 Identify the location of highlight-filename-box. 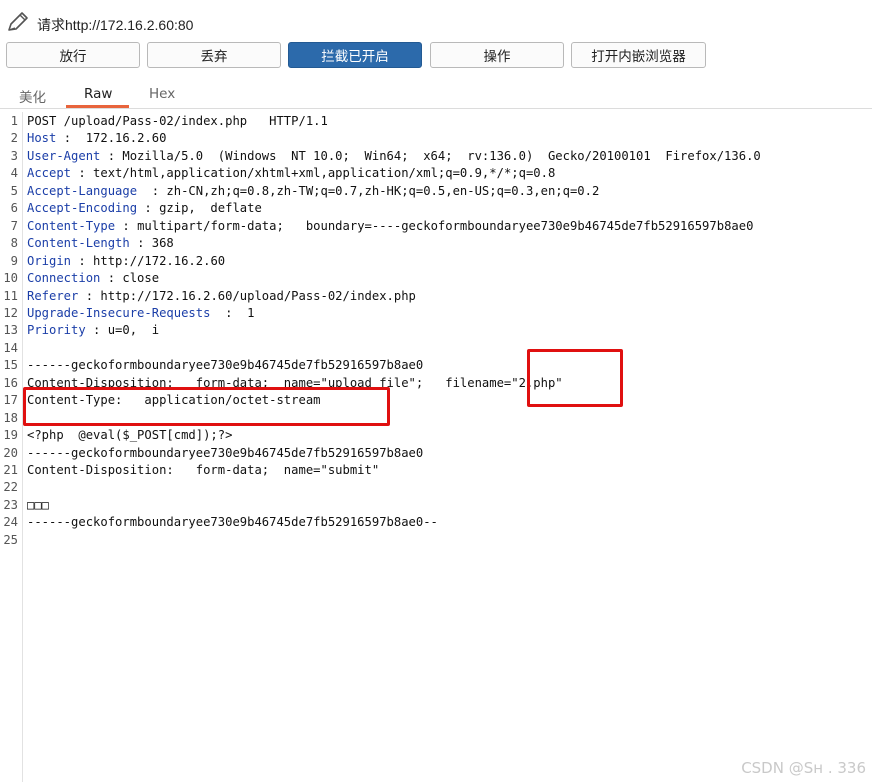
(575, 378).